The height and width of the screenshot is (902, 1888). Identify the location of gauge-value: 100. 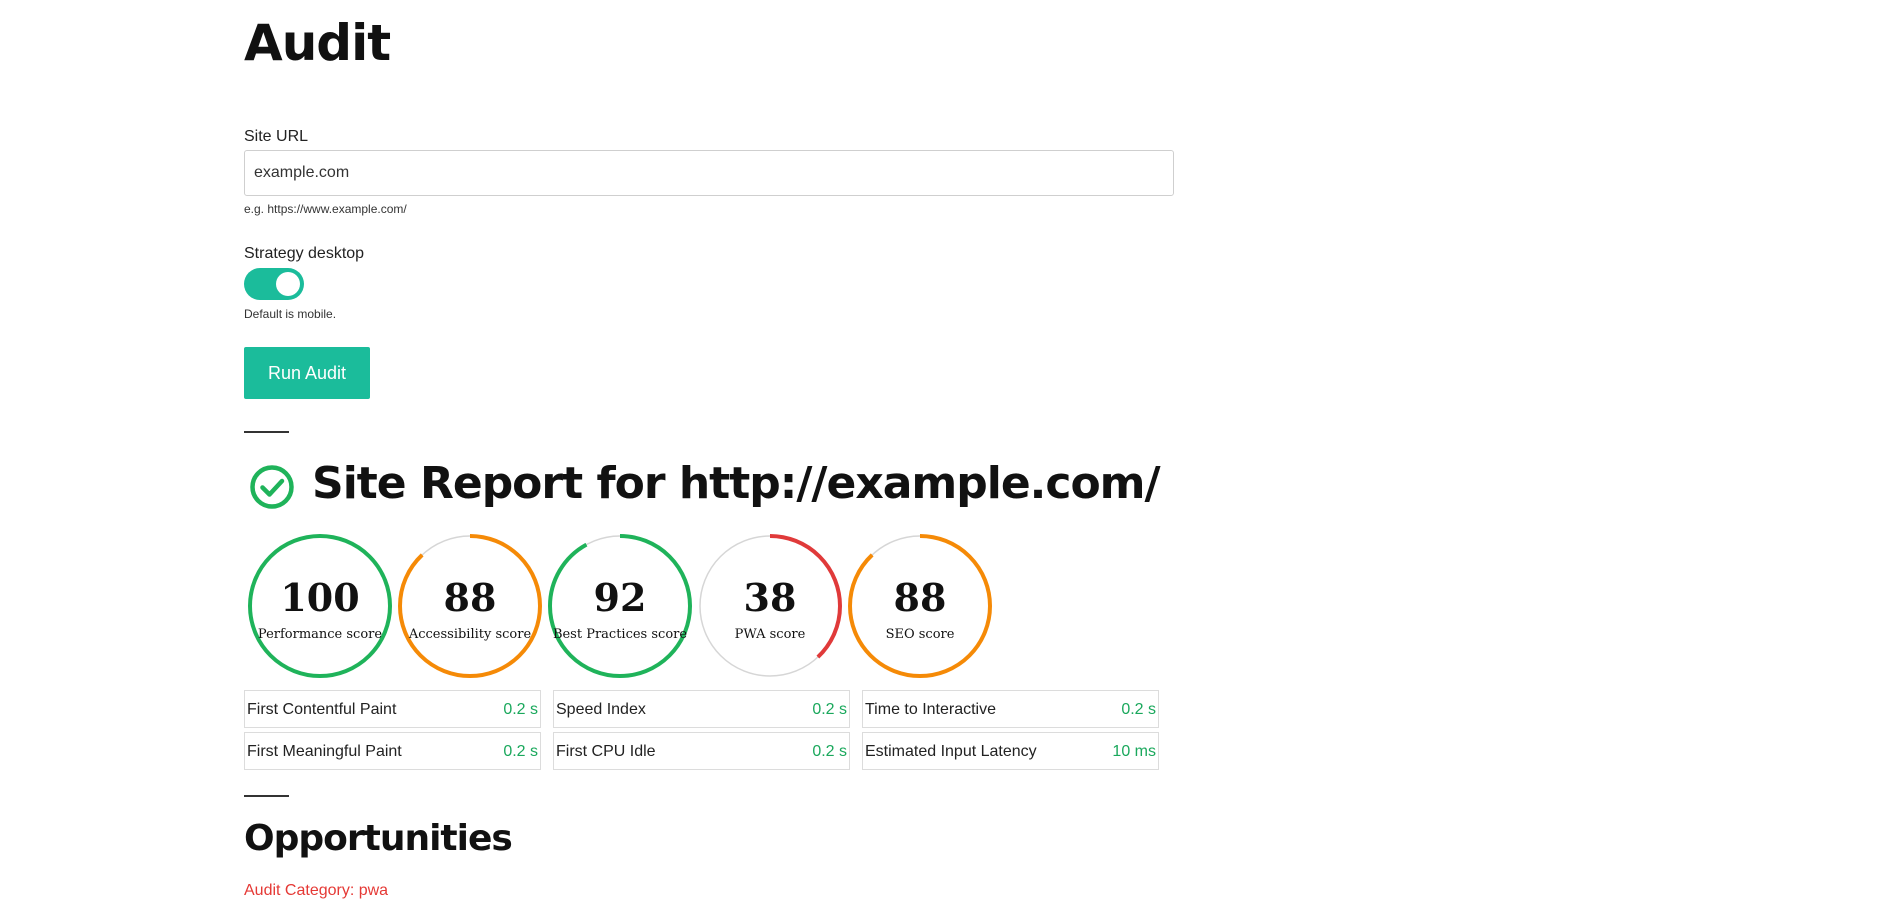
(320, 597).